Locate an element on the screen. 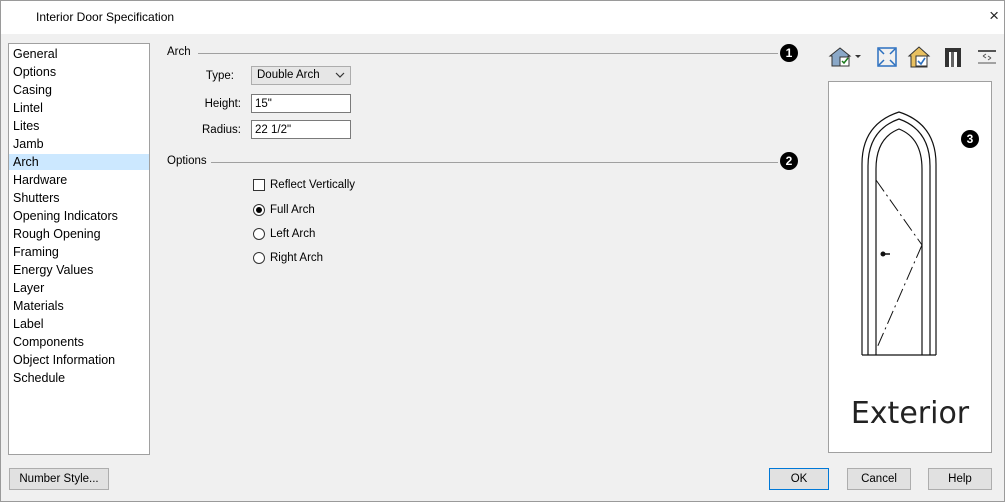 The width and height of the screenshot is (1005, 502). nav-item-layer: Layer is located at coordinates (79, 288).